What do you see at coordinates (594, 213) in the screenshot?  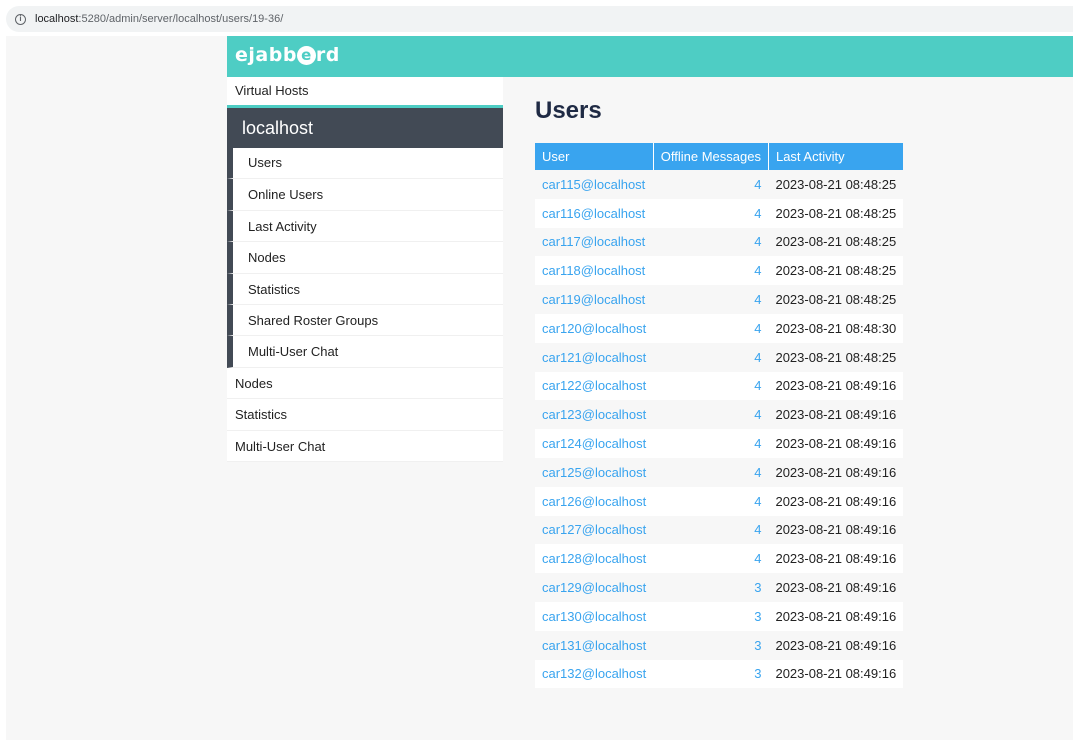 I see `user-link: car116@localhost` at bounding box center [594, 213].